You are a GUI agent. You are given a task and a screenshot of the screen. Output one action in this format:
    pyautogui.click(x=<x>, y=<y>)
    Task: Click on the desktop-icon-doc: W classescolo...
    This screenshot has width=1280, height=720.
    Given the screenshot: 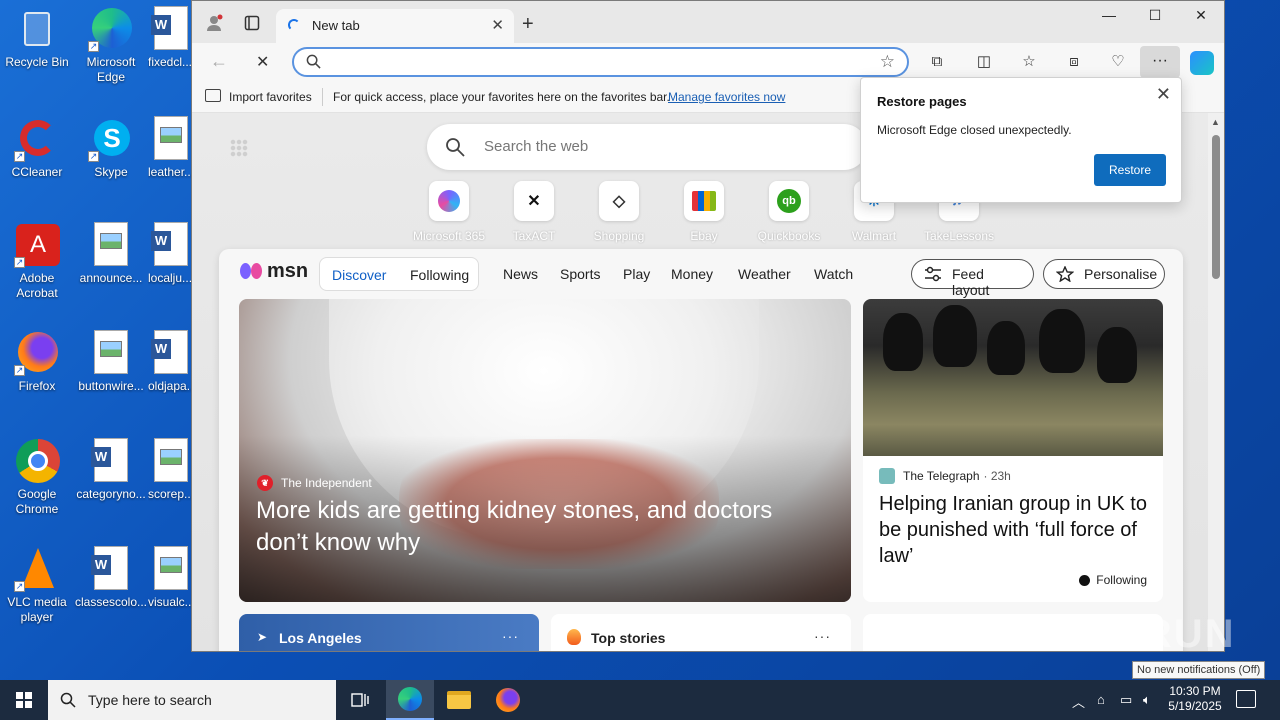 What is the action you would take?
    pyautogui.click(x=111, y=578)
    